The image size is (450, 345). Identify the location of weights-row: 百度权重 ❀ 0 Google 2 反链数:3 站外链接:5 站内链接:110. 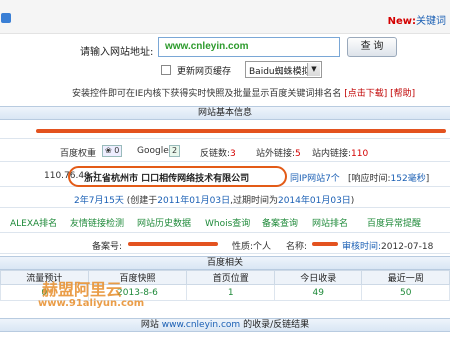
(225, 151).